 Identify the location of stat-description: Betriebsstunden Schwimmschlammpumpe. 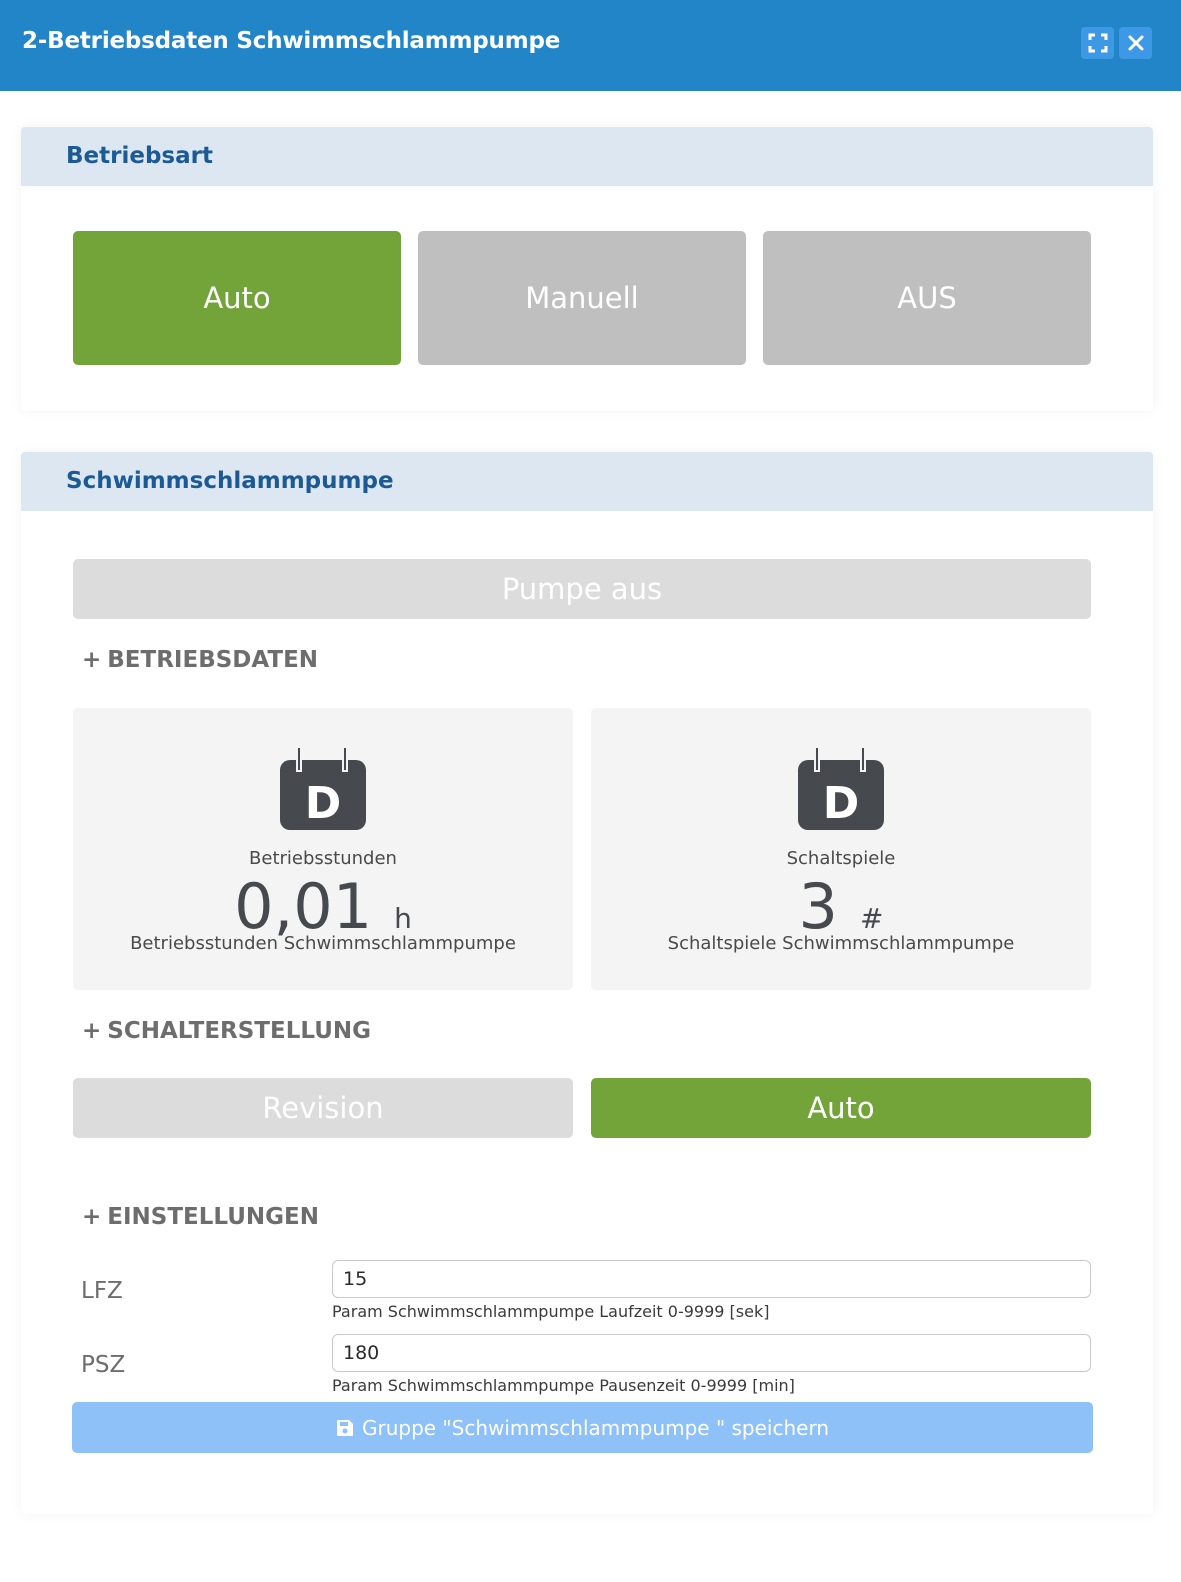
(323, 943).